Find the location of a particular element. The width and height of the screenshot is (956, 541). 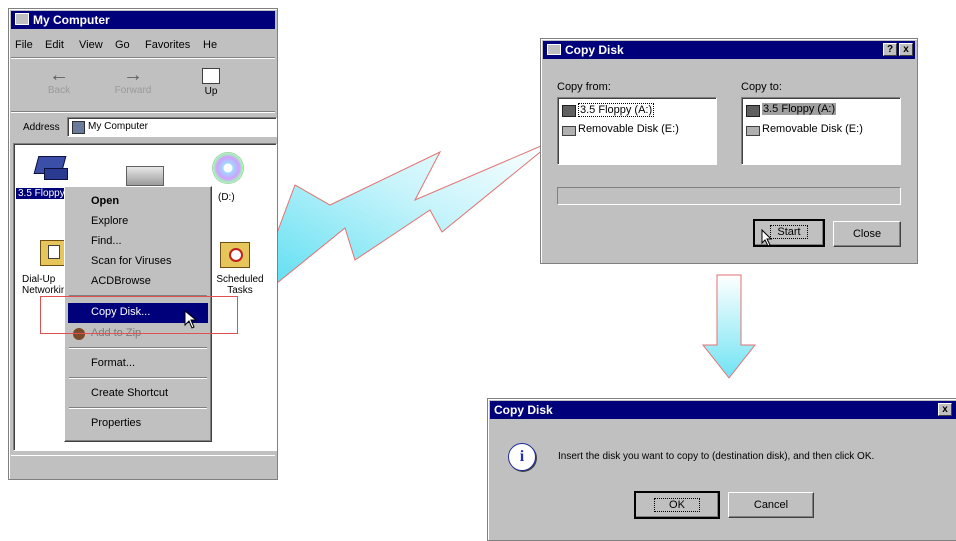

scheduled-tasks-icon is located at coordinates (235, 255).